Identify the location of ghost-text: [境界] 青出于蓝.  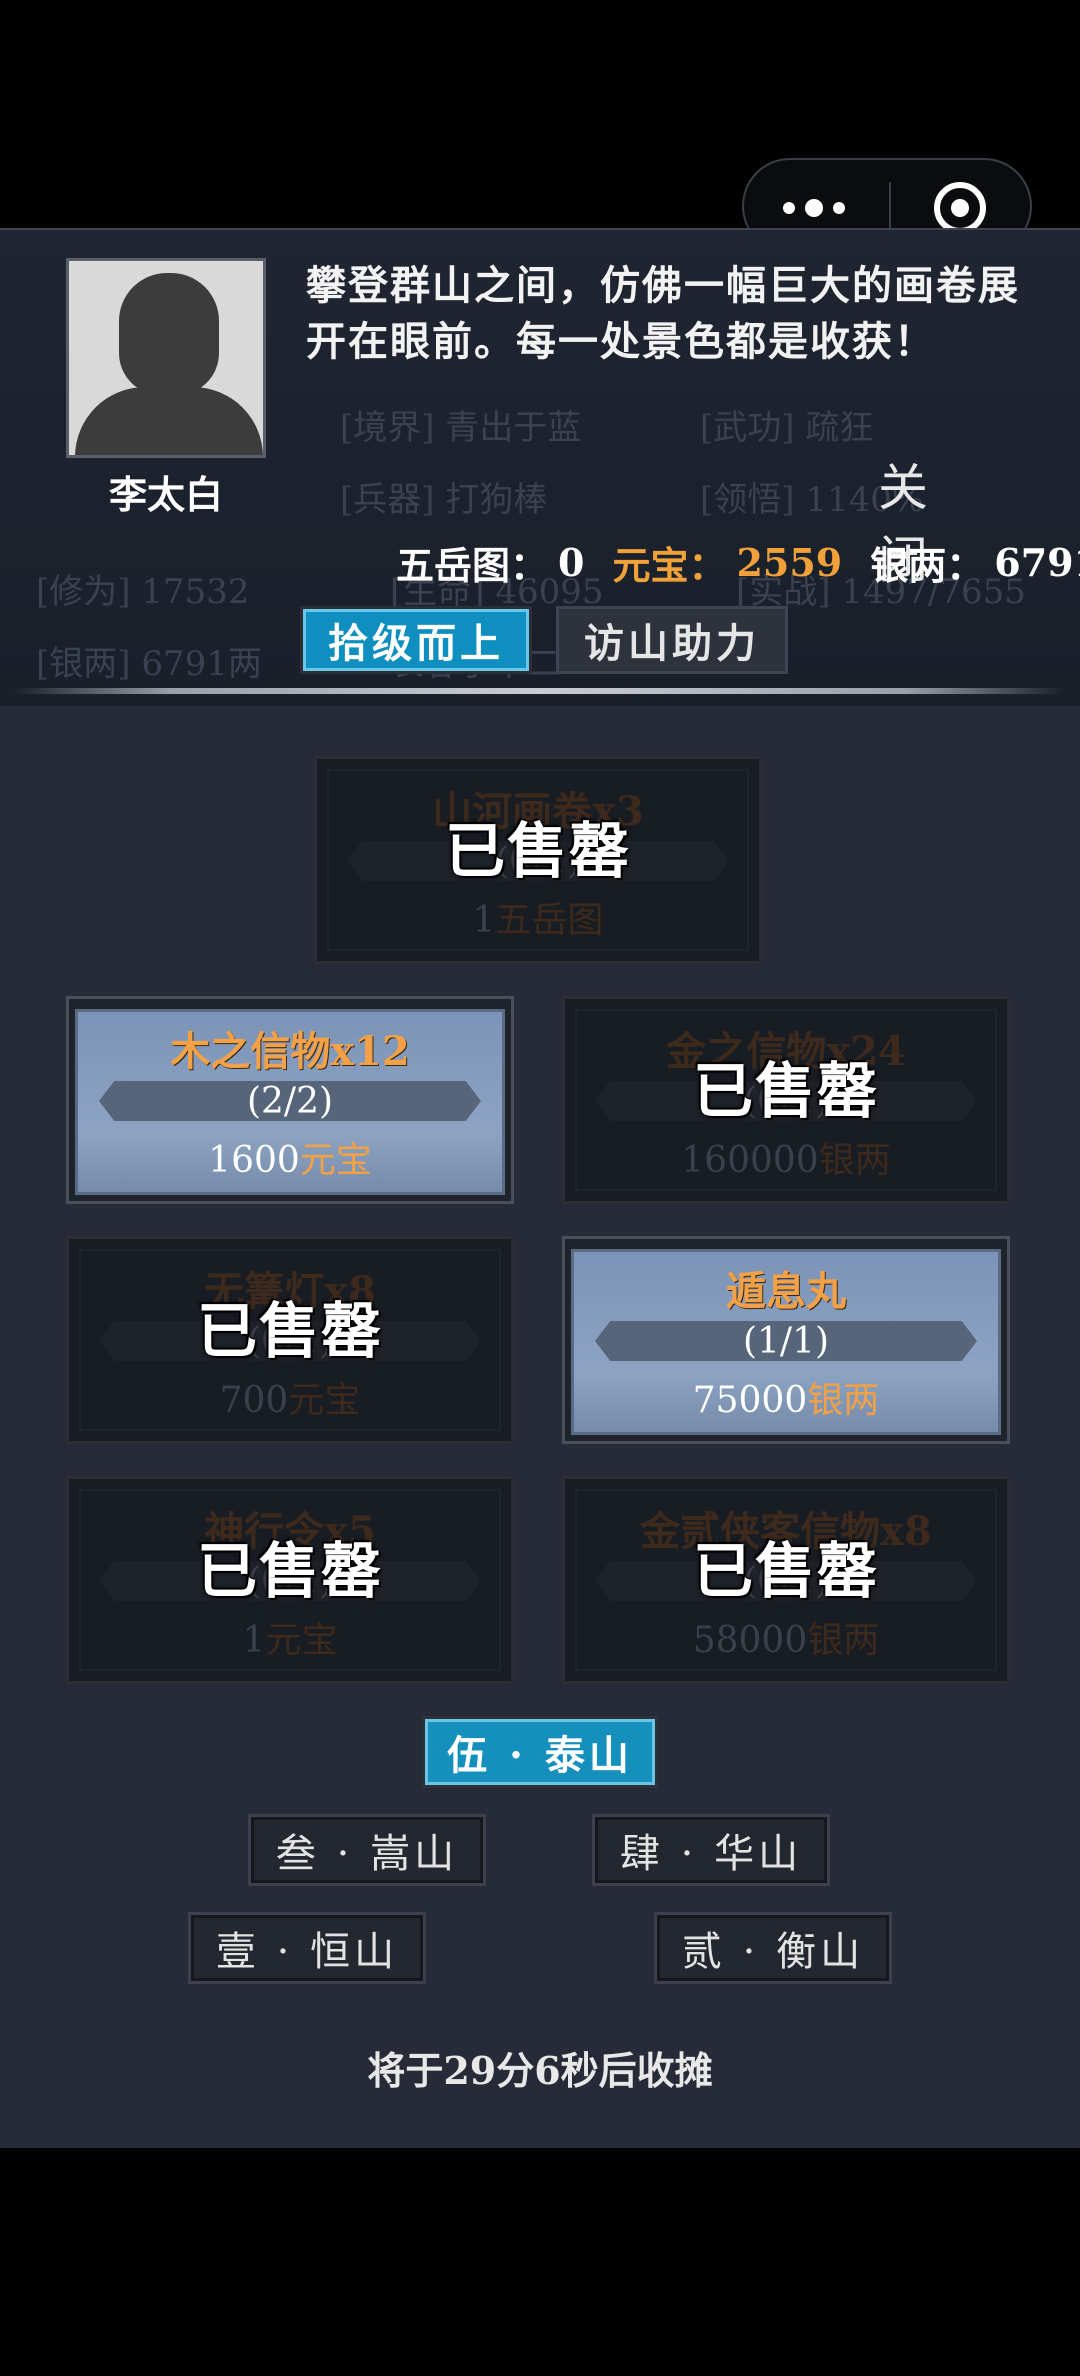
(461, 428).